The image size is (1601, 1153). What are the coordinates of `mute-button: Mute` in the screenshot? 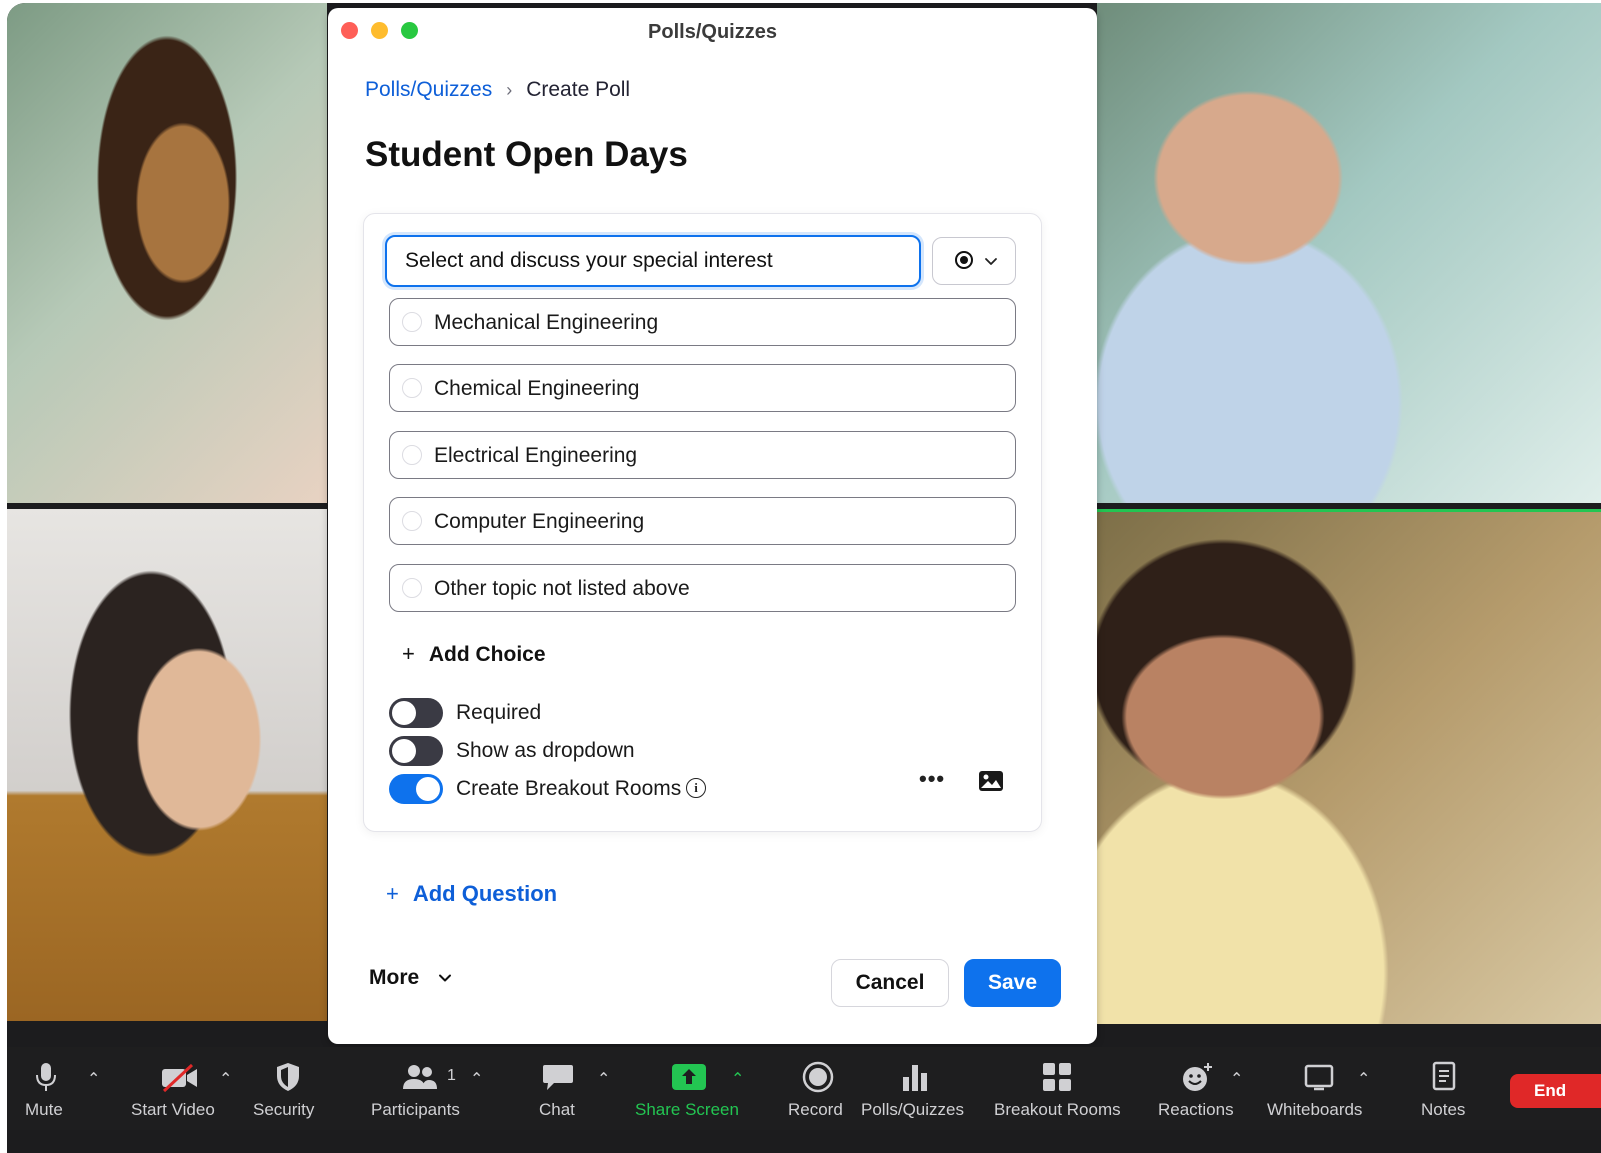 It's located at (47, 1088).